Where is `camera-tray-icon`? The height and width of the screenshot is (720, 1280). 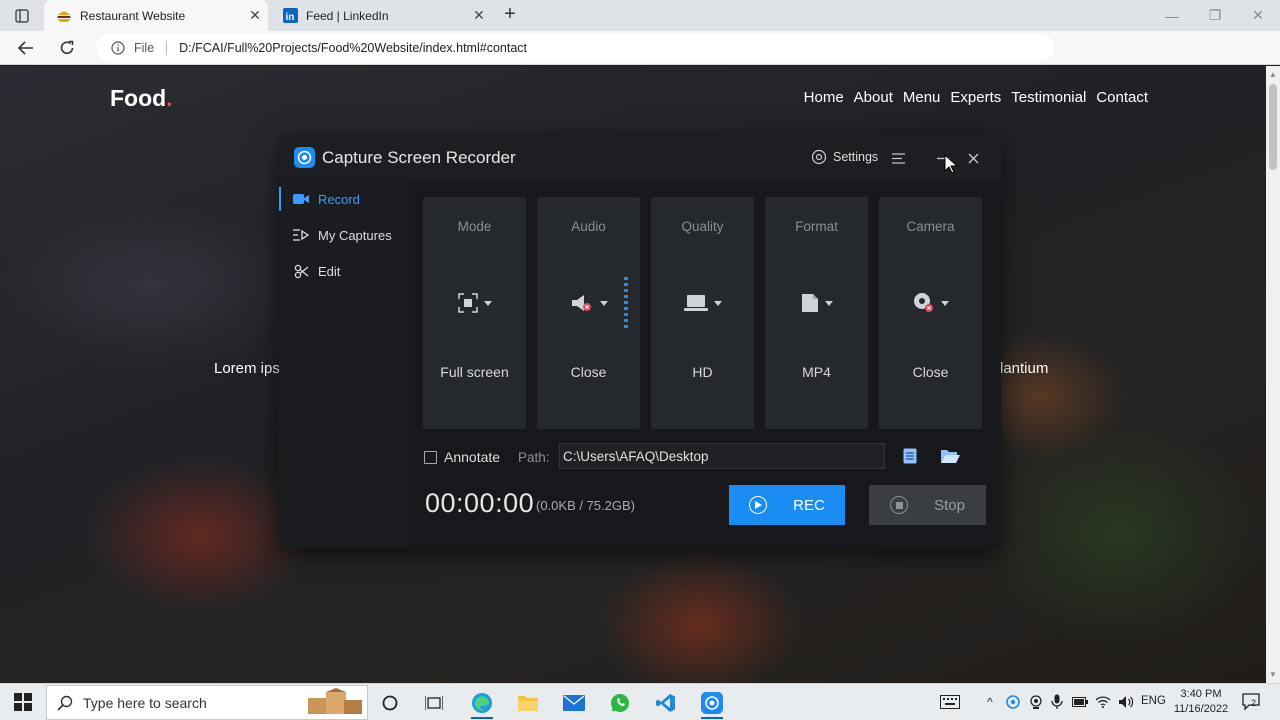 camera-tray-icon is located at coordinates (1036, 702).